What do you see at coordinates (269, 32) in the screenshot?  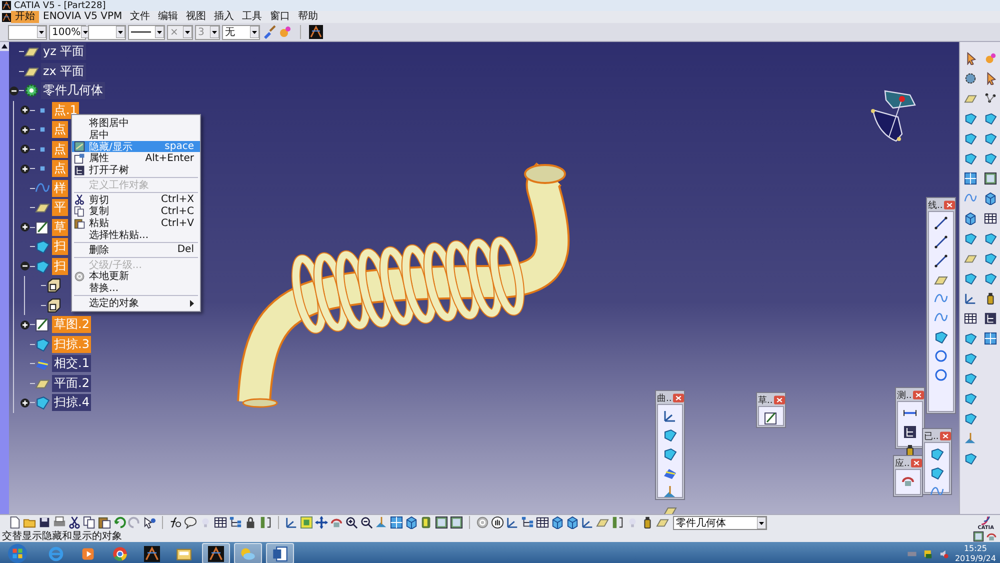 I see `paint-brush-icon` at bounding box center [269, 32].